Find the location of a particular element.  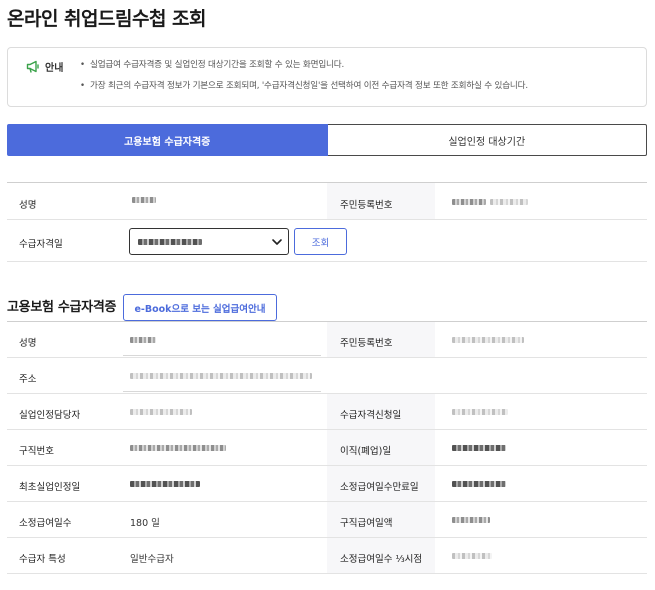

row-label: 수급자격신청일 is located at coordinates (371, 415).